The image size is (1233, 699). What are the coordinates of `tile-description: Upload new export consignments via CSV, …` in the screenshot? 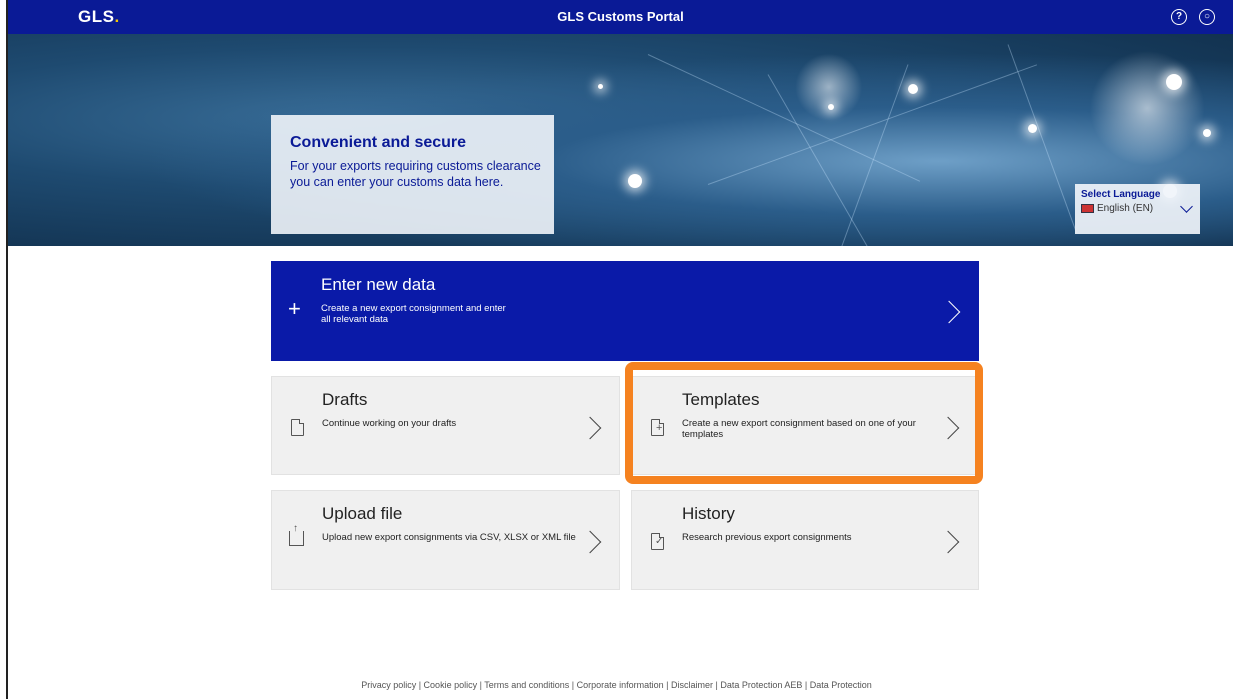 It's located at (449, 537).